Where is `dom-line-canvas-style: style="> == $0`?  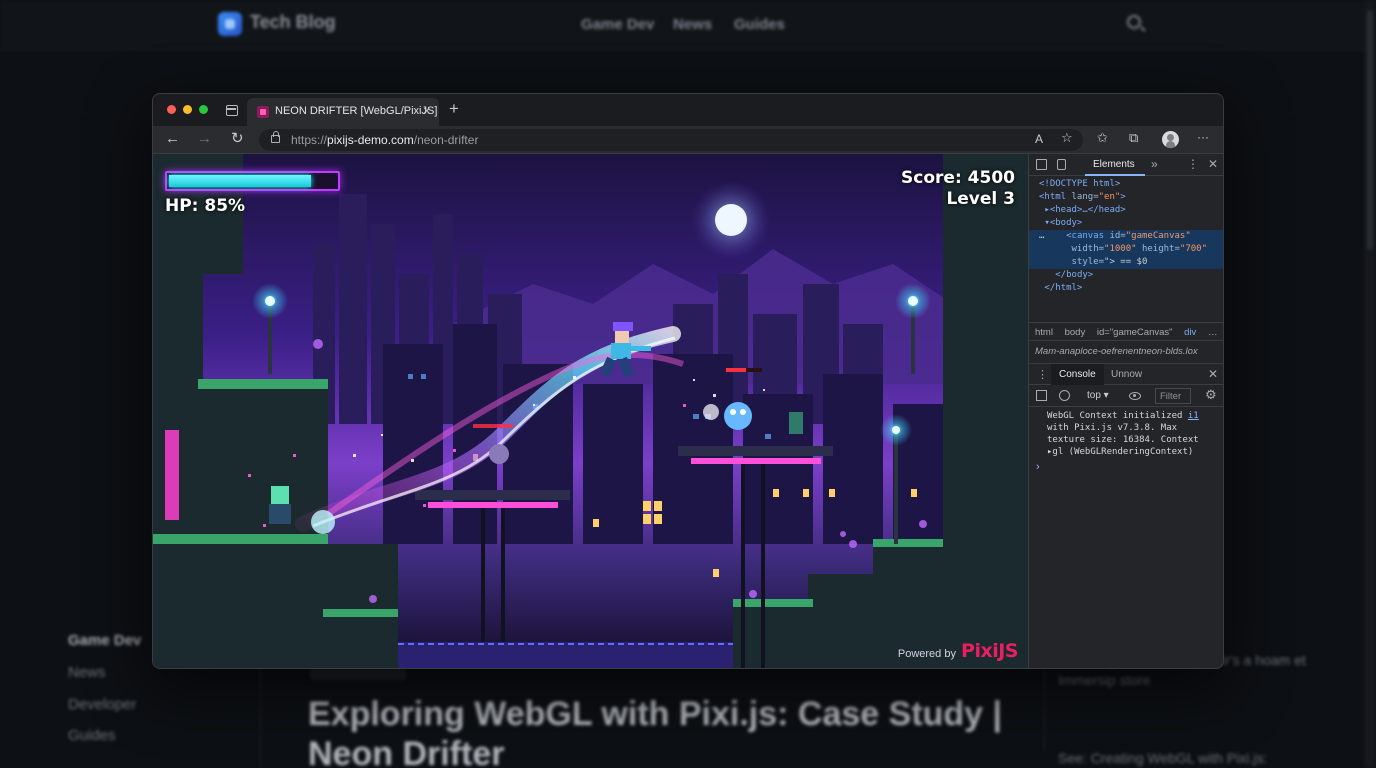
dom-line-canvas-style: style="> == $0 is located at coordinates (1126, 262).